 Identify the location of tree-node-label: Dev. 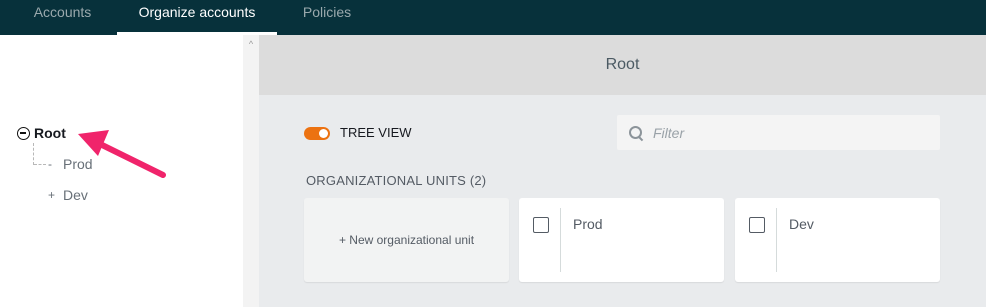
(75, 195).